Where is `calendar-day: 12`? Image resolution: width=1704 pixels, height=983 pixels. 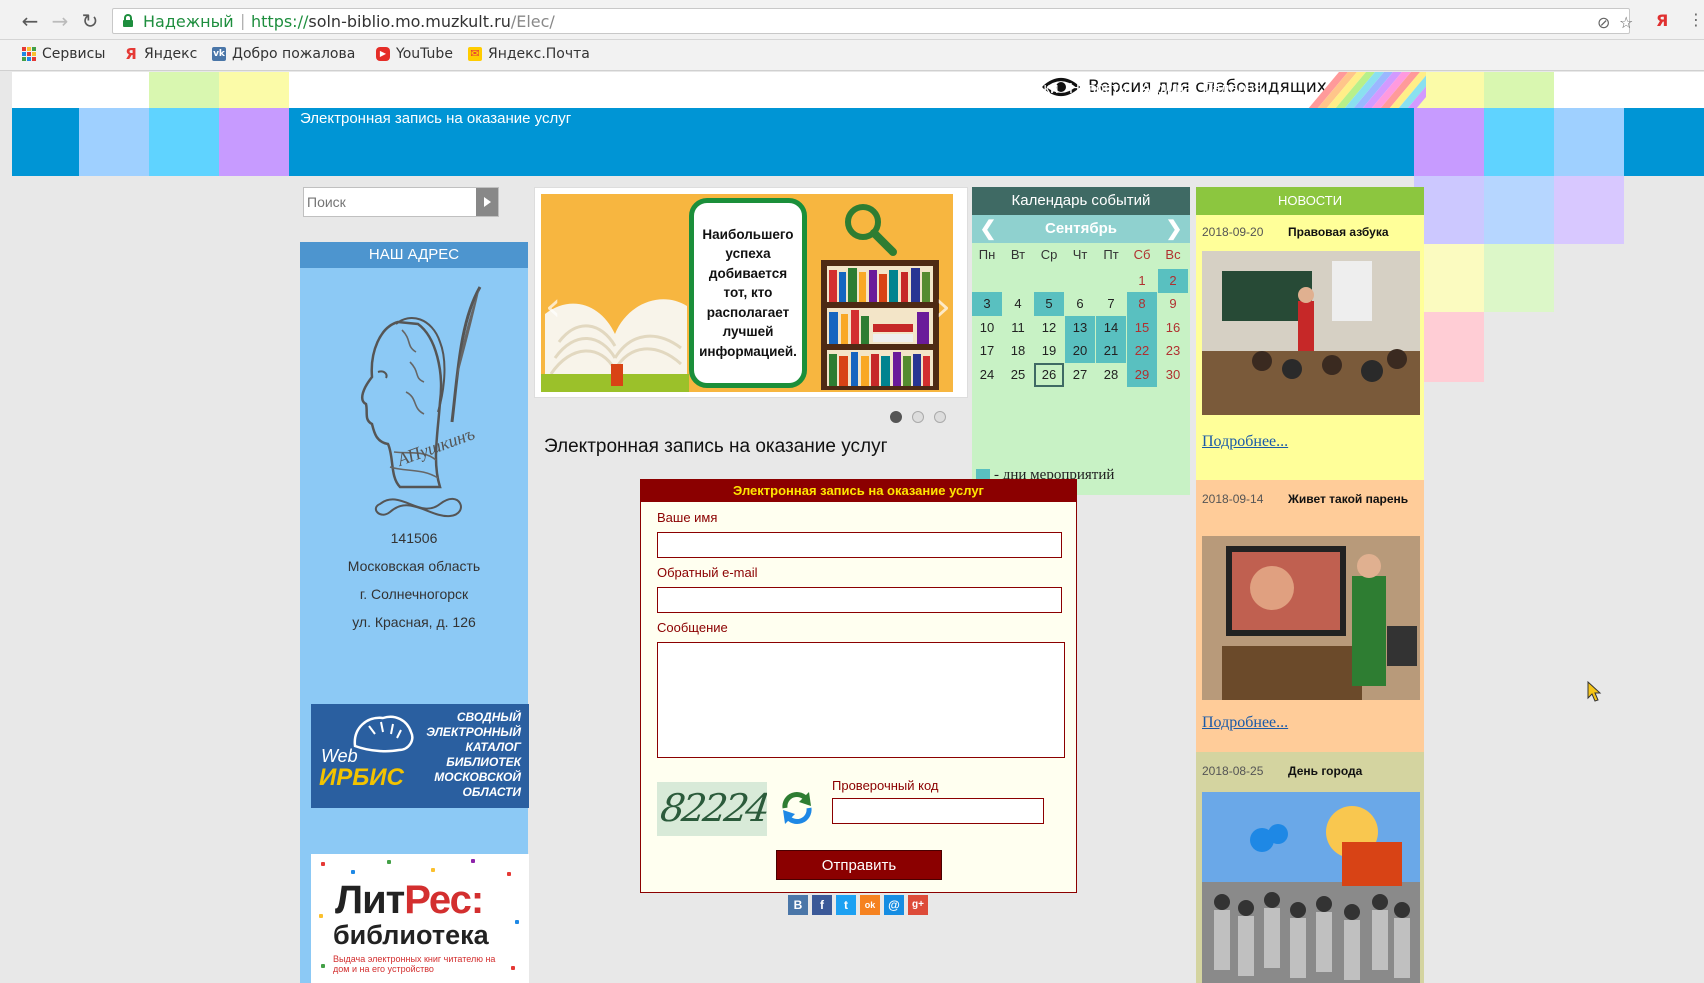 calendar-day: 12 is located at coordinates (1049, 327).